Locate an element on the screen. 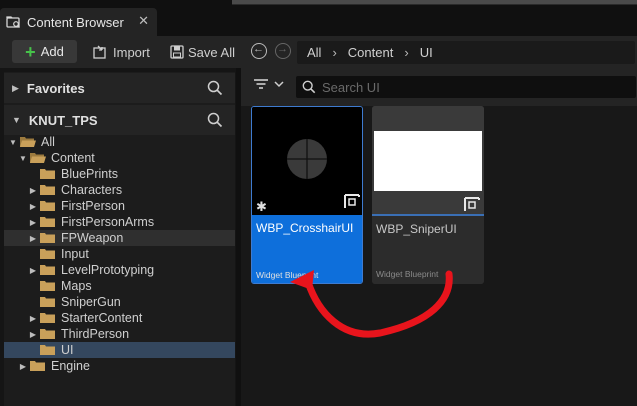 The image size is (637, 406). tree-item-label: Input is located at coordinates (75, 254).